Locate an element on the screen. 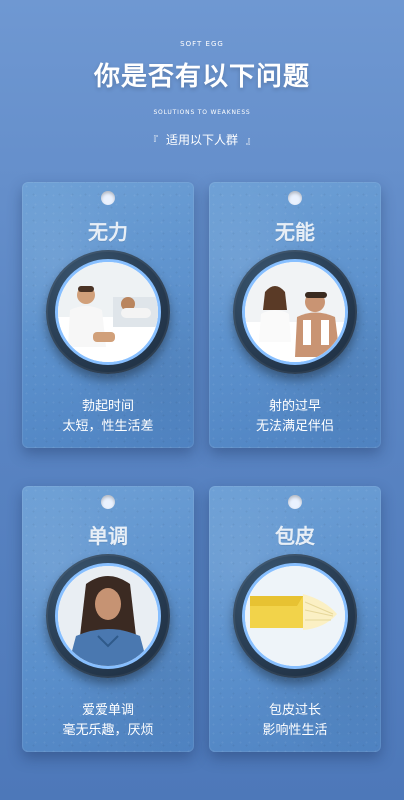 The width and height of the screenshot is (404, 800). card-line-2: 毫无乐趣，厌烦 is located at coordinates (108, 730).